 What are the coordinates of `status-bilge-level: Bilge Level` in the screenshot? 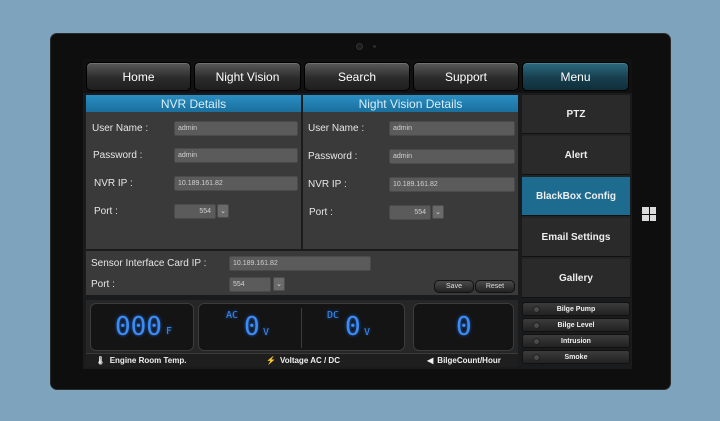 It's located at (576, 325).